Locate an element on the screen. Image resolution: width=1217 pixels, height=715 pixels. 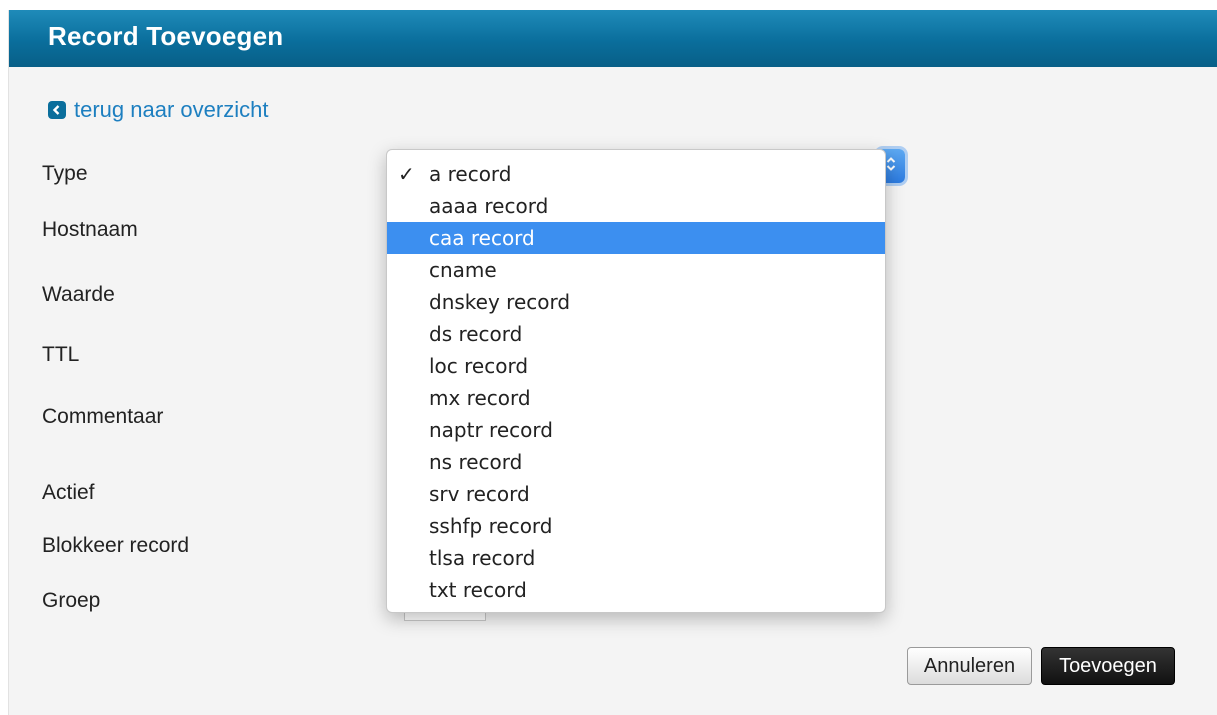
type-option: caa record is located at coordinates (636, 238).